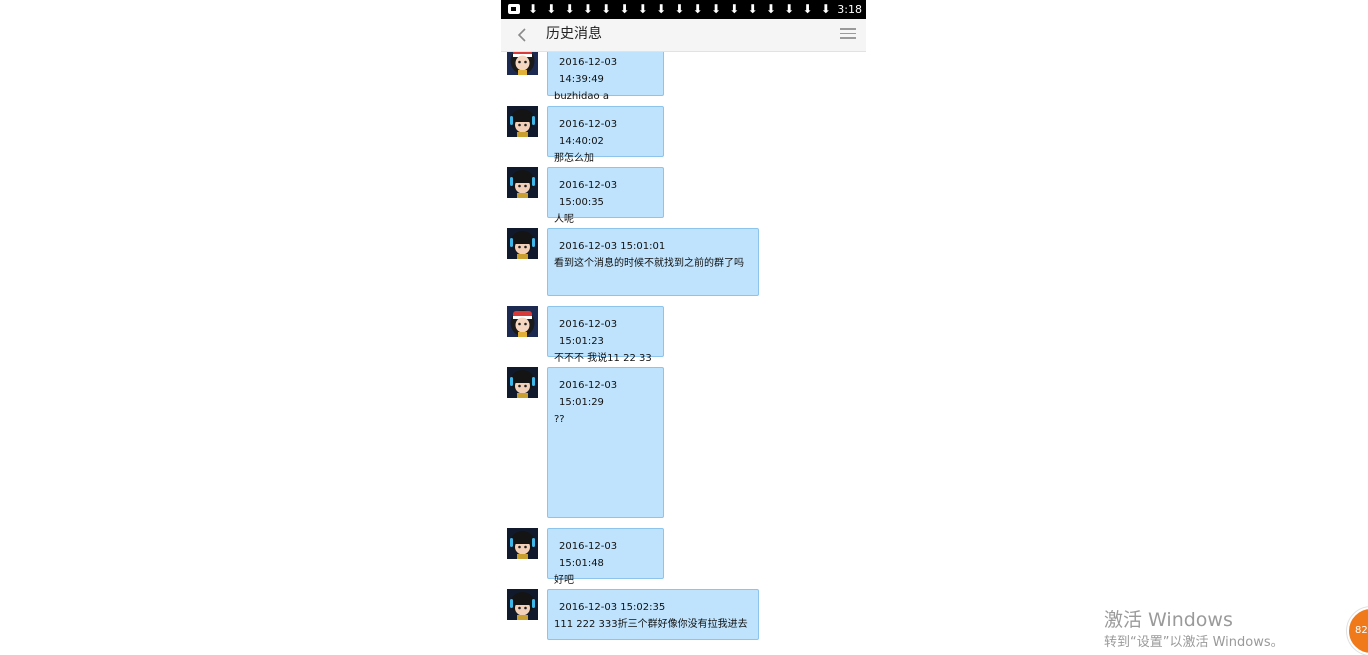 This screenshot has width=1368, height=655. What do you see at coordinates (559, 419) in the screenshot?
I see `message-text: ??` at bounding box center [559, 419].